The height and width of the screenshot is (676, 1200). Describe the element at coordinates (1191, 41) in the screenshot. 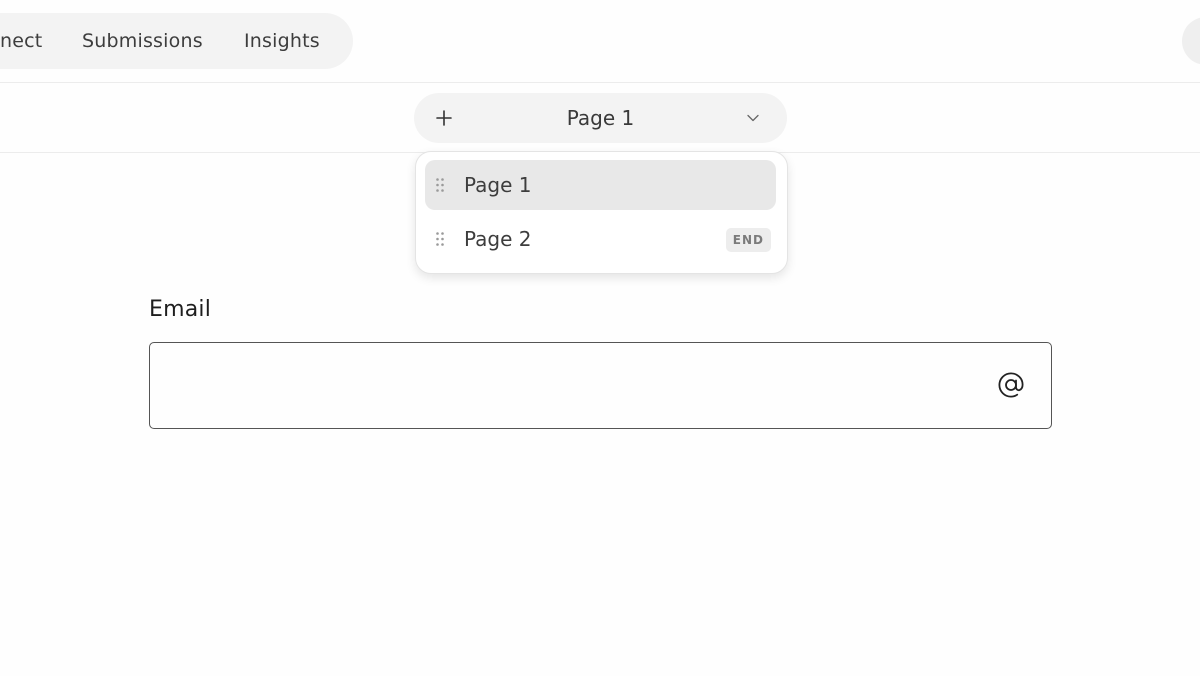

I see `avatar` at that location.